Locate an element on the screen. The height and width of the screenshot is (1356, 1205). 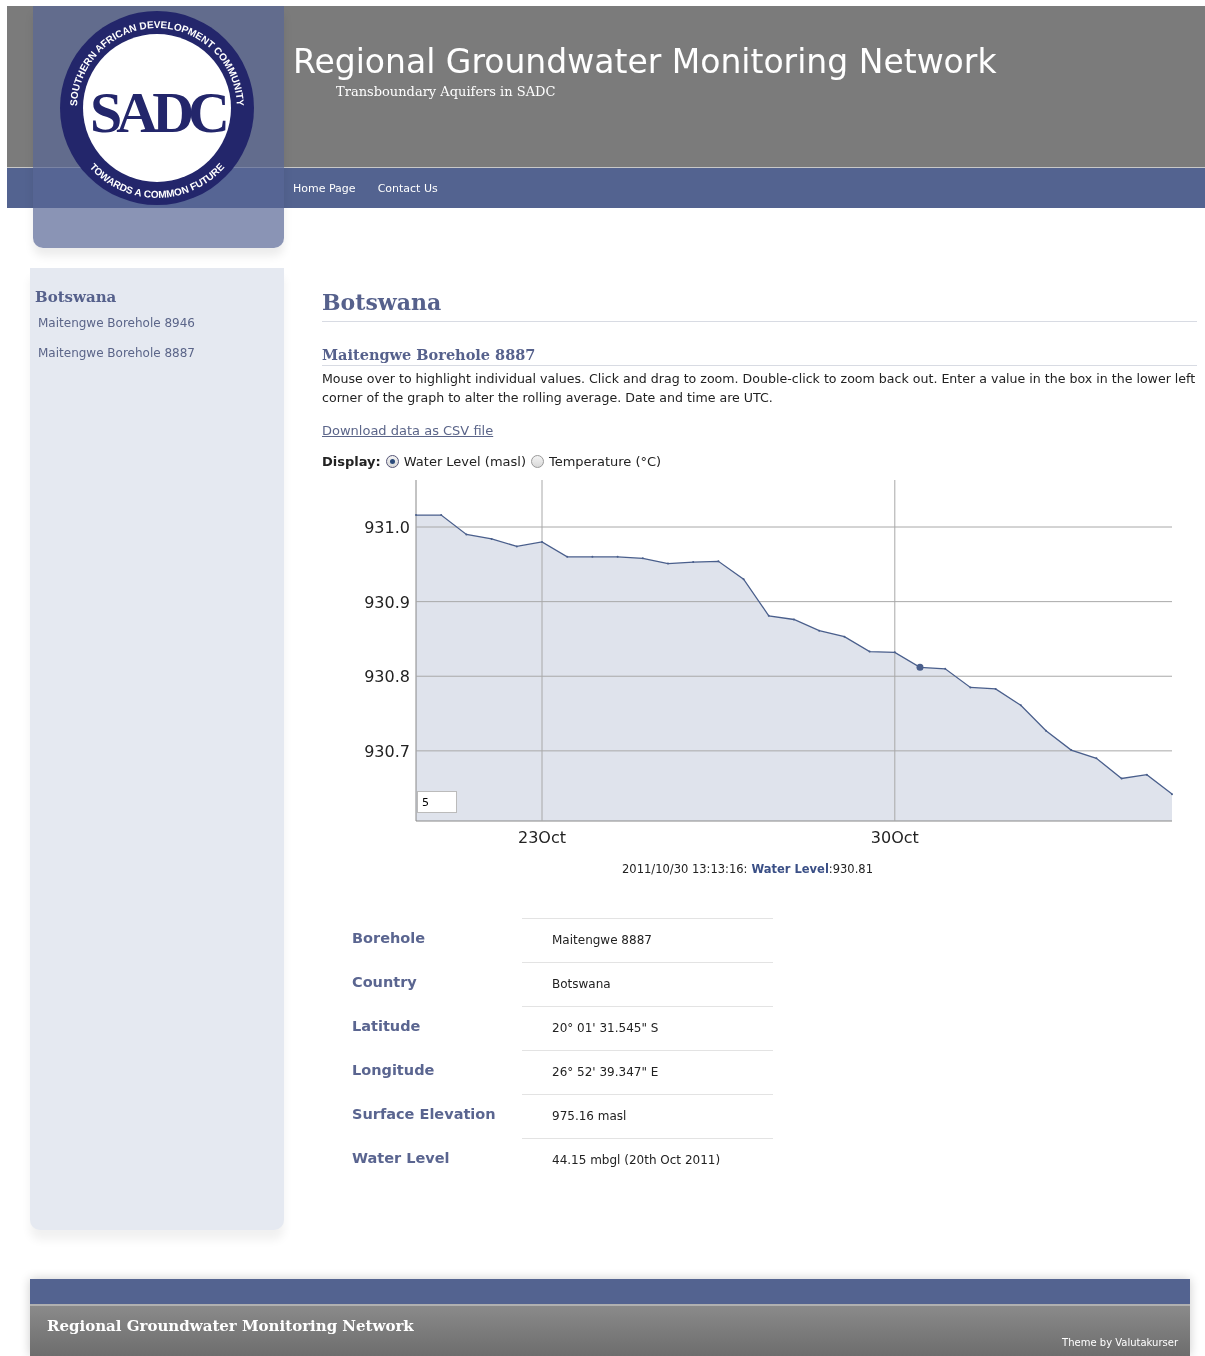
detail-value: 44.15 mbgl (20th Oct 2011) is located at coordinates (647, 1160).